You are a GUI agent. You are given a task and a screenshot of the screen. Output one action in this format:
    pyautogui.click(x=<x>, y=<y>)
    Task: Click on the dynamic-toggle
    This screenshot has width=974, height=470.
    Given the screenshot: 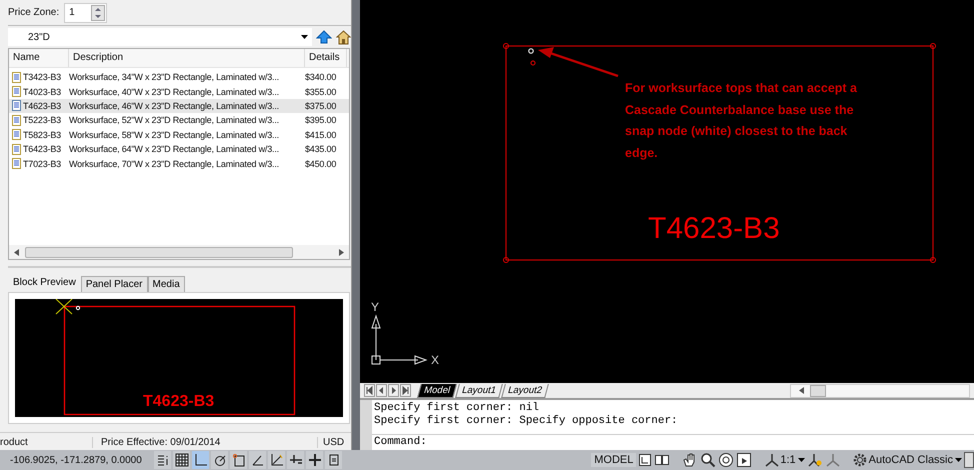 What is the action you would take?
    pyautogui.click(x=276, y=460)
    